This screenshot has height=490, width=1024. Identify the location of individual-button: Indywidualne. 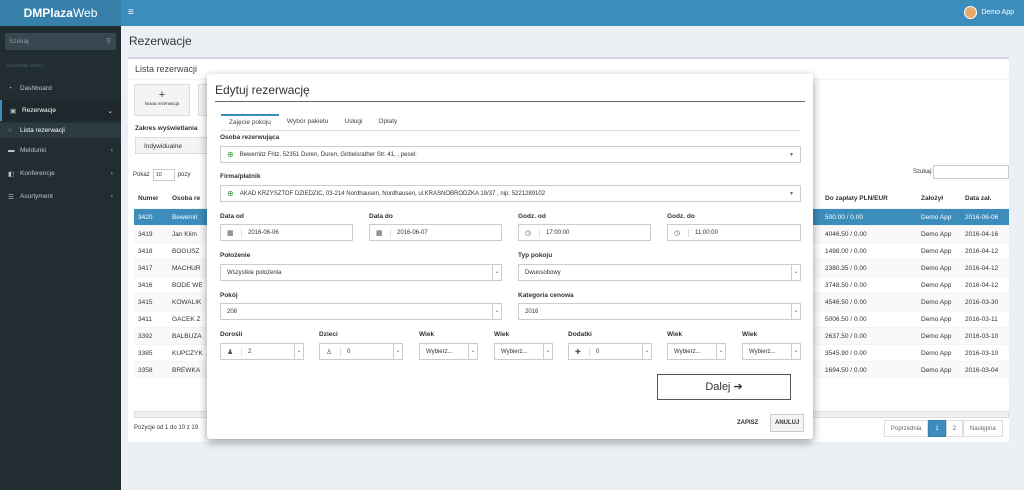
(175, 145).